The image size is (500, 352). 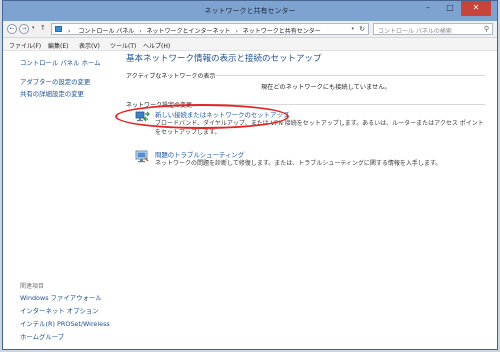 I want to click on troubleshoot-icon, so click(x=142, y=156).